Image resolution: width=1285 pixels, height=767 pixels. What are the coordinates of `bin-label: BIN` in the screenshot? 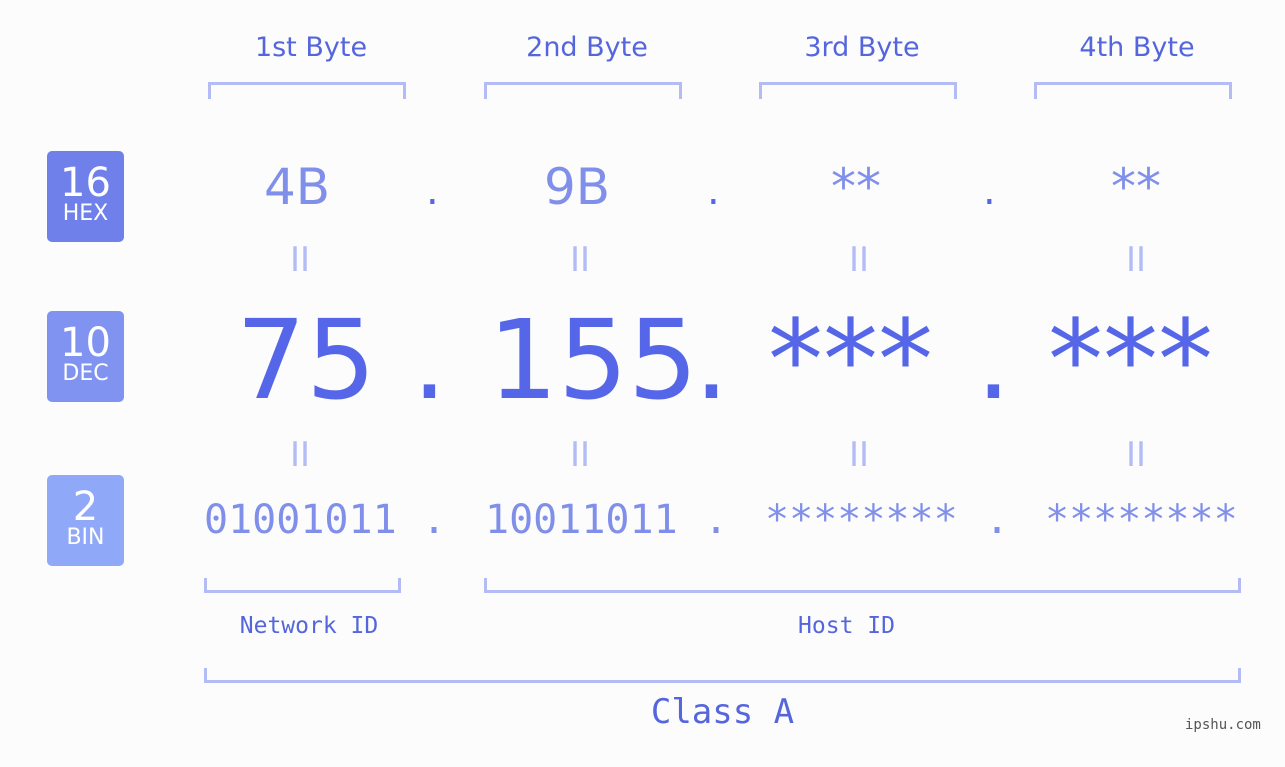 It's located at (85, 537).